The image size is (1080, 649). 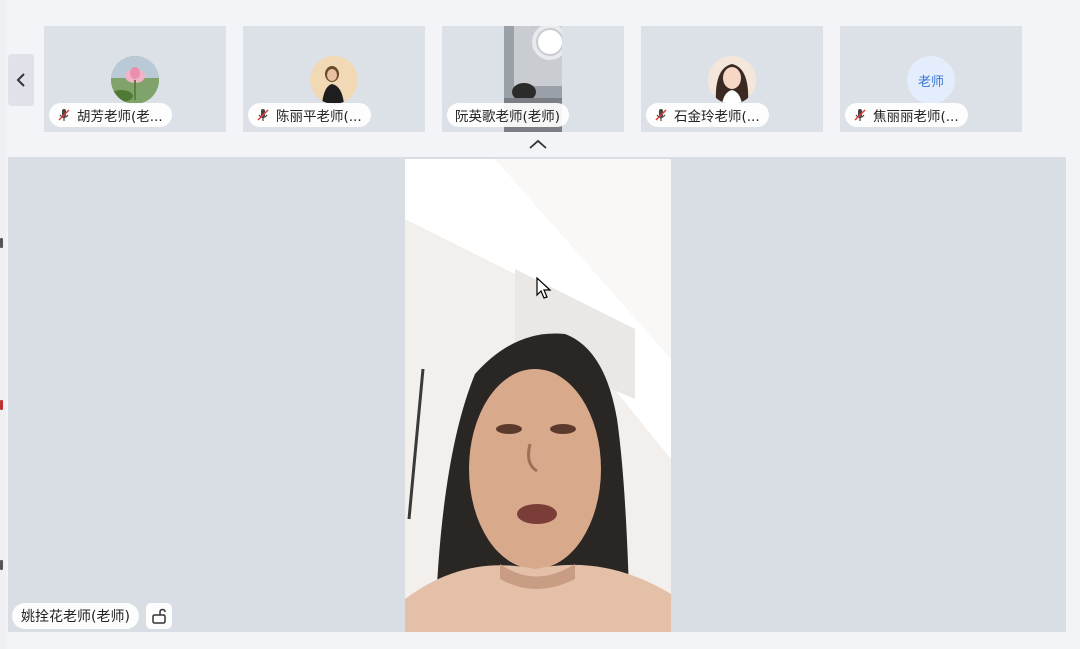 I want to click on participant-tile: 阮英歌老师(老师), so click(x=533, y=79).